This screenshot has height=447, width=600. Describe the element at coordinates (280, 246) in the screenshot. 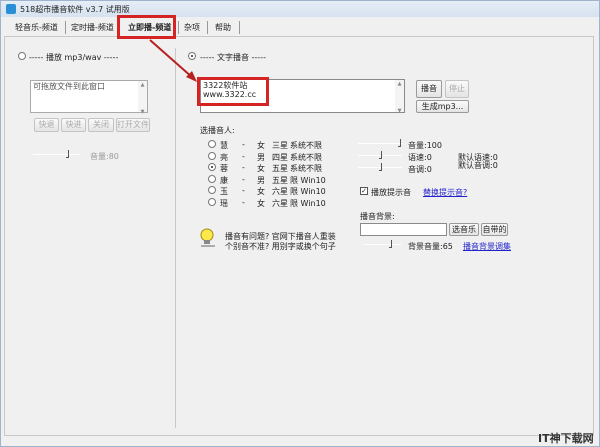

I see `tip-line-2: 个别音不准? 用别字或换个句子` at that location.